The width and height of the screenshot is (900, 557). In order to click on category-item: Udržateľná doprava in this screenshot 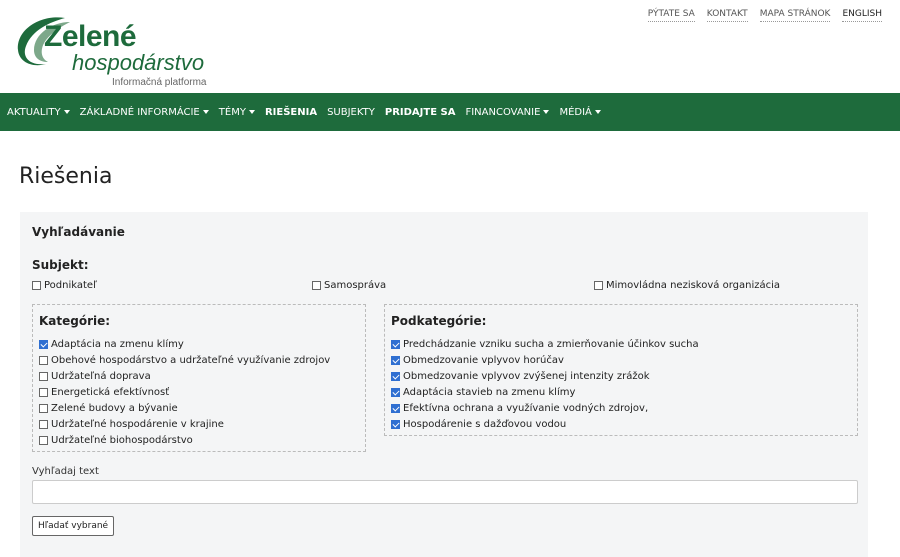, I will do `click(184, 376)`.